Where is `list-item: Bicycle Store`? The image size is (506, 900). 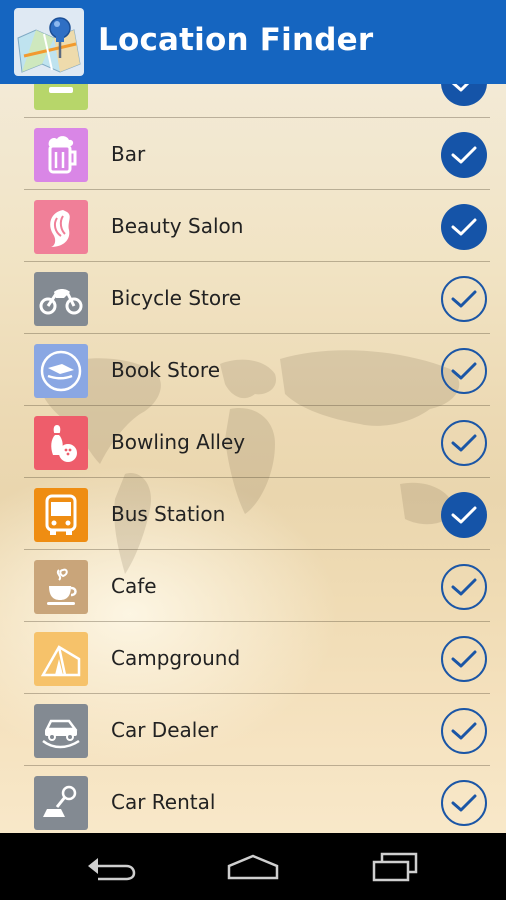
list-item: Bicycle Store is located at coordinates (253, 298).